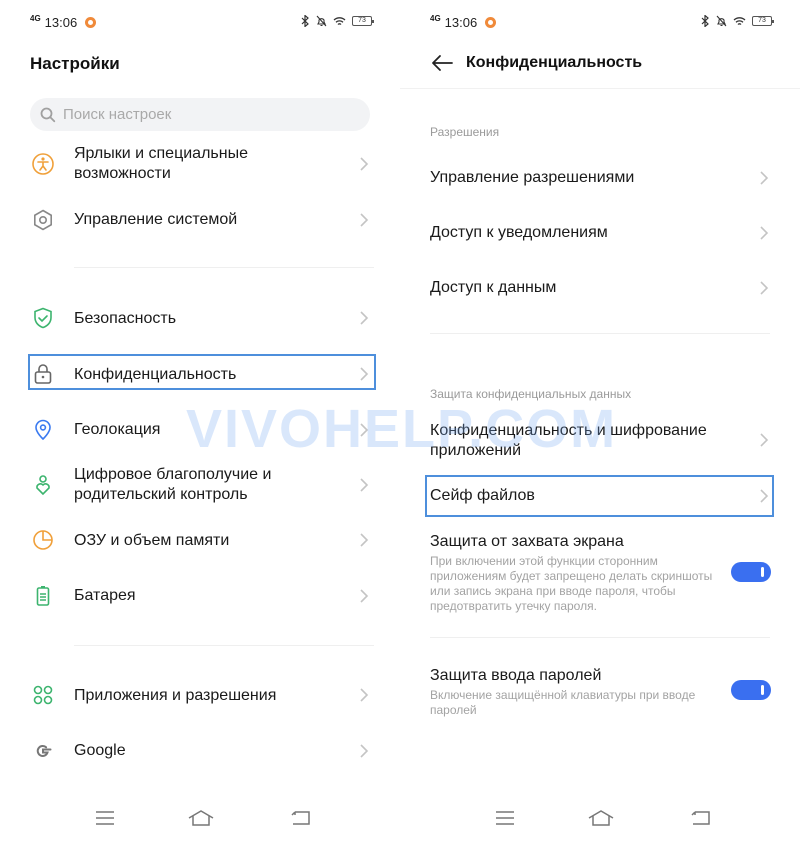 The image size is (800, 848). I want to click on location-pin-icon, so click(43, 430).